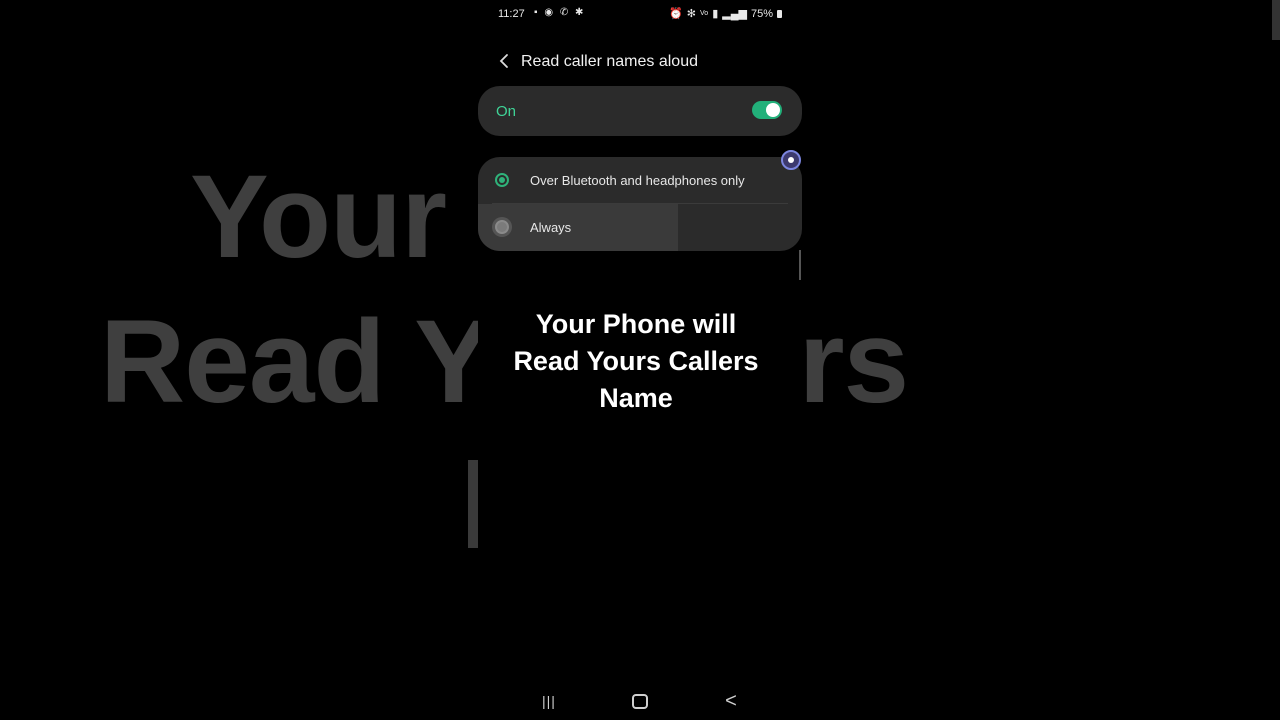 This screenshot has height=720, width=1280. I want to click on battery-icon, so click(779, 13).